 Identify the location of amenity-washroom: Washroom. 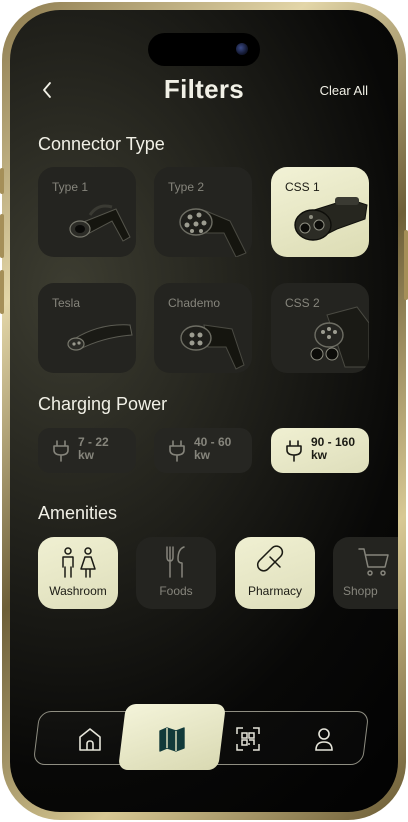
(78, 573).